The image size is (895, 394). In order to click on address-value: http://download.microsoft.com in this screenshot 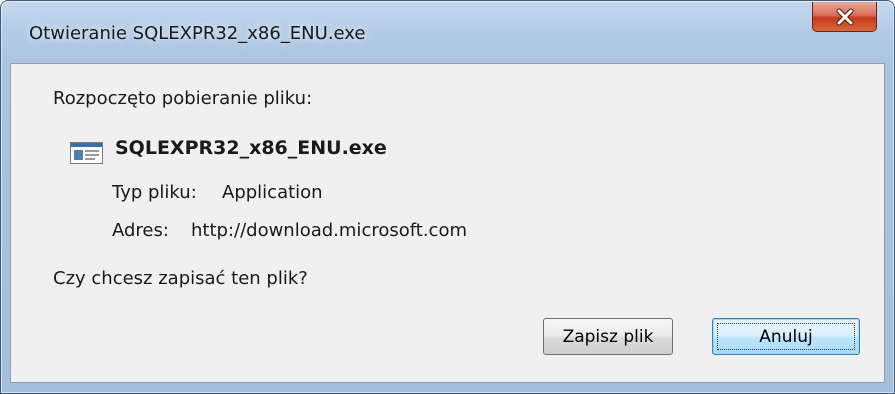, I will do `click(329, 230)`.